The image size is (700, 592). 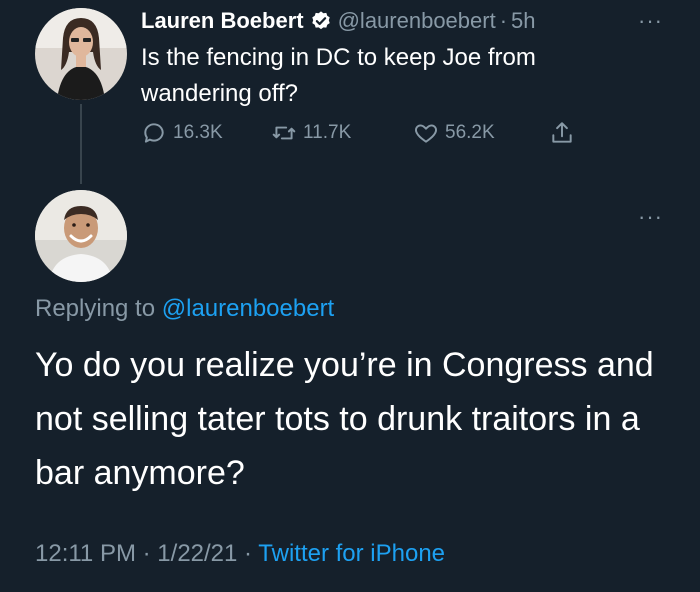 I want to click on tweet-source: Twitter for iPhone, so click(x=351, y=553).